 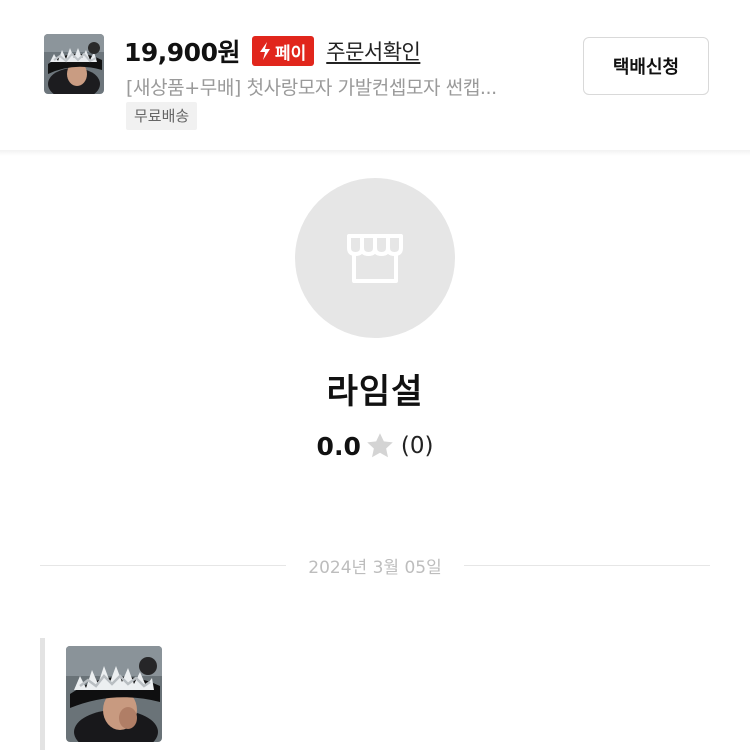 I want to click on message-quote-bar, so click(x=42, y=694).